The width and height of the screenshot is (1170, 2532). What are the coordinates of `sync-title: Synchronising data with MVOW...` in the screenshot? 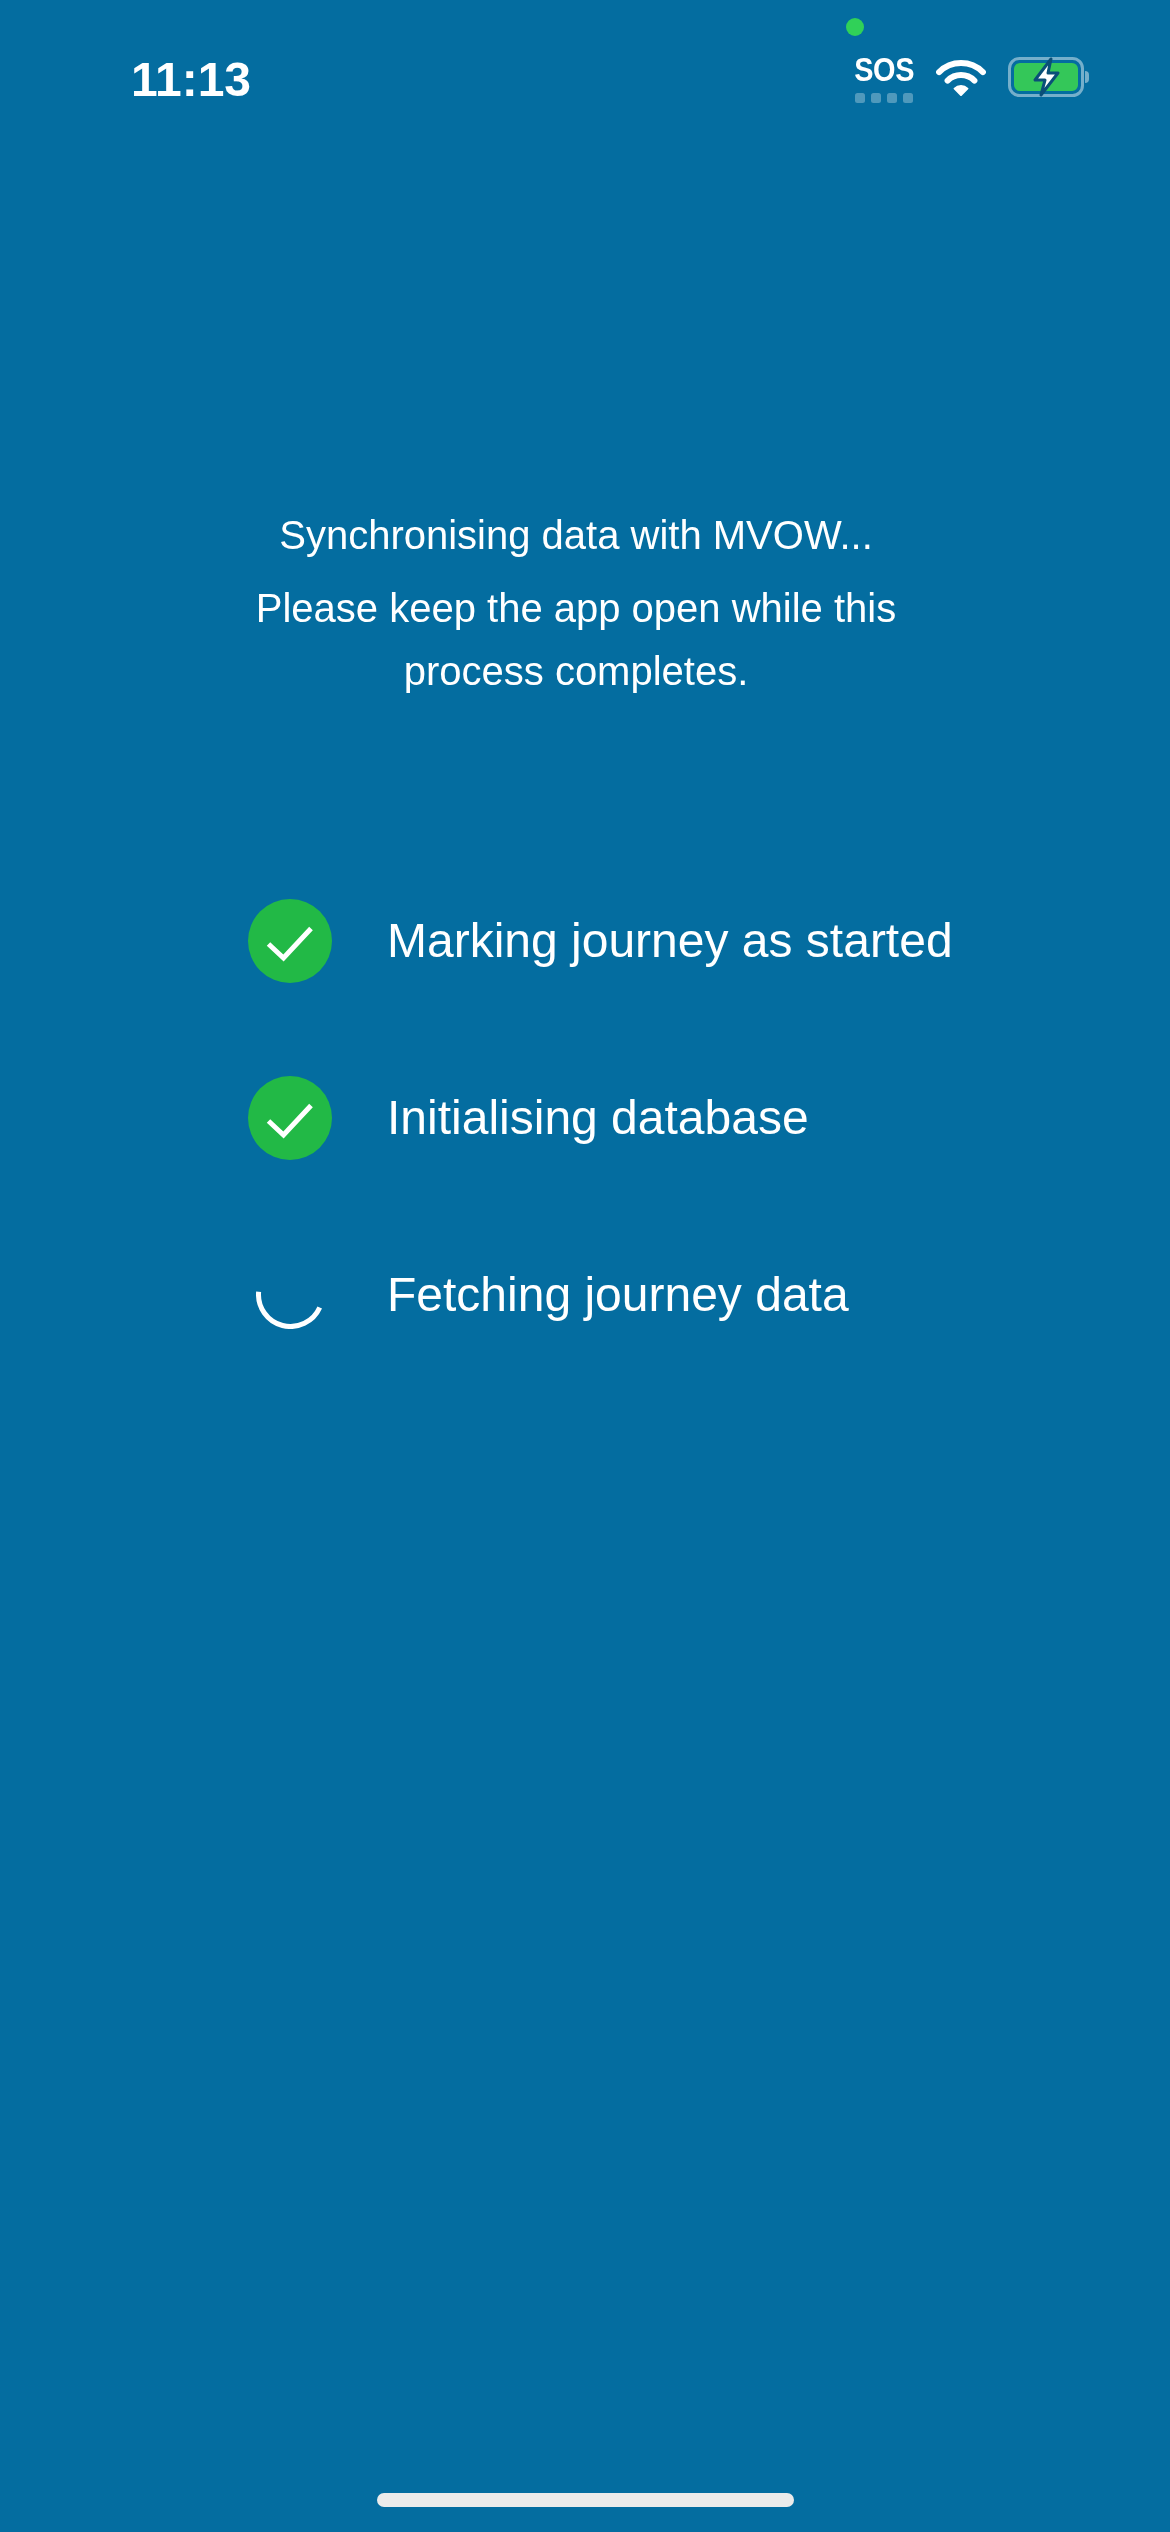 It's located at (576, 535).